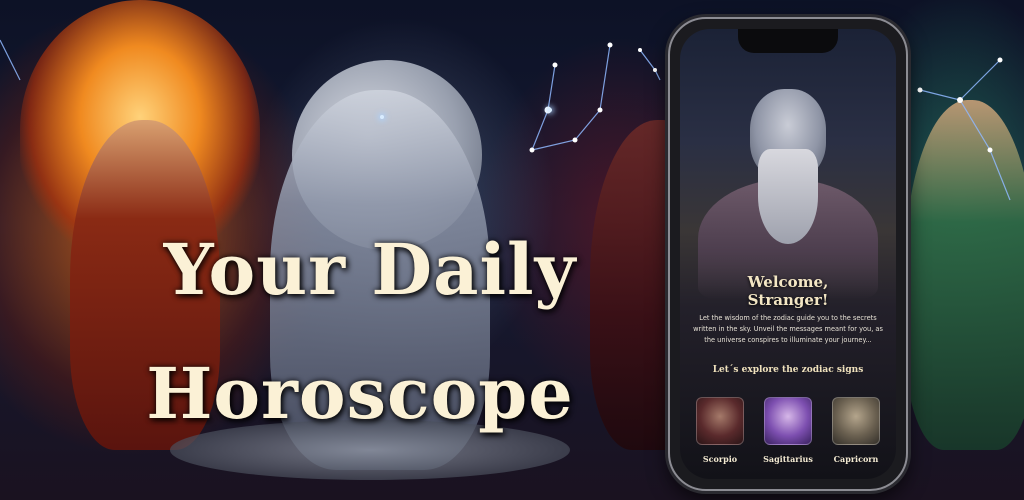 This screenshot has width=1024, height=500. Describe the element at coordinates (788, 459) in the screenshot. I see `zodiac-label: Sagittarius` at that location.